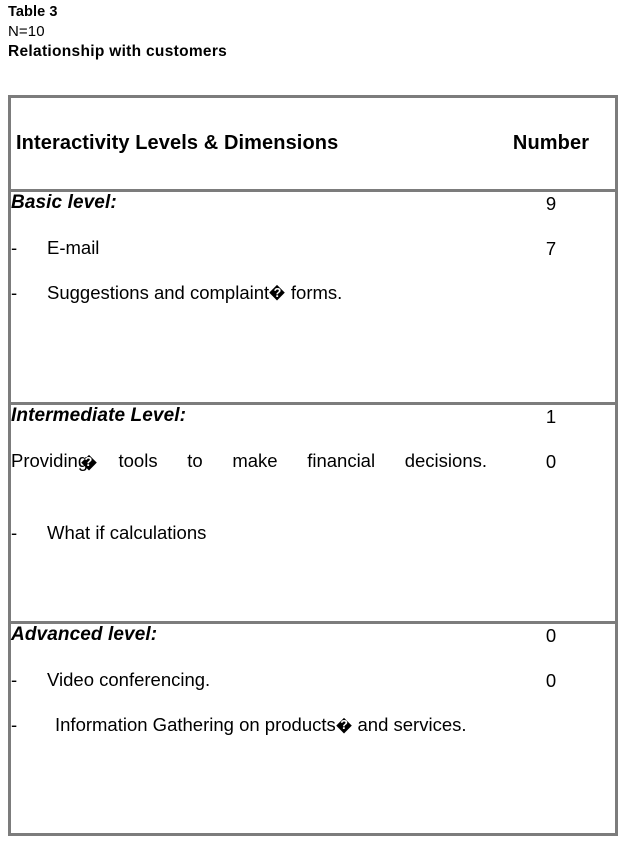  Describe the element at coordinates (127, 533) in the screenshot. I see `list-item-text: What if calculations` at that location.